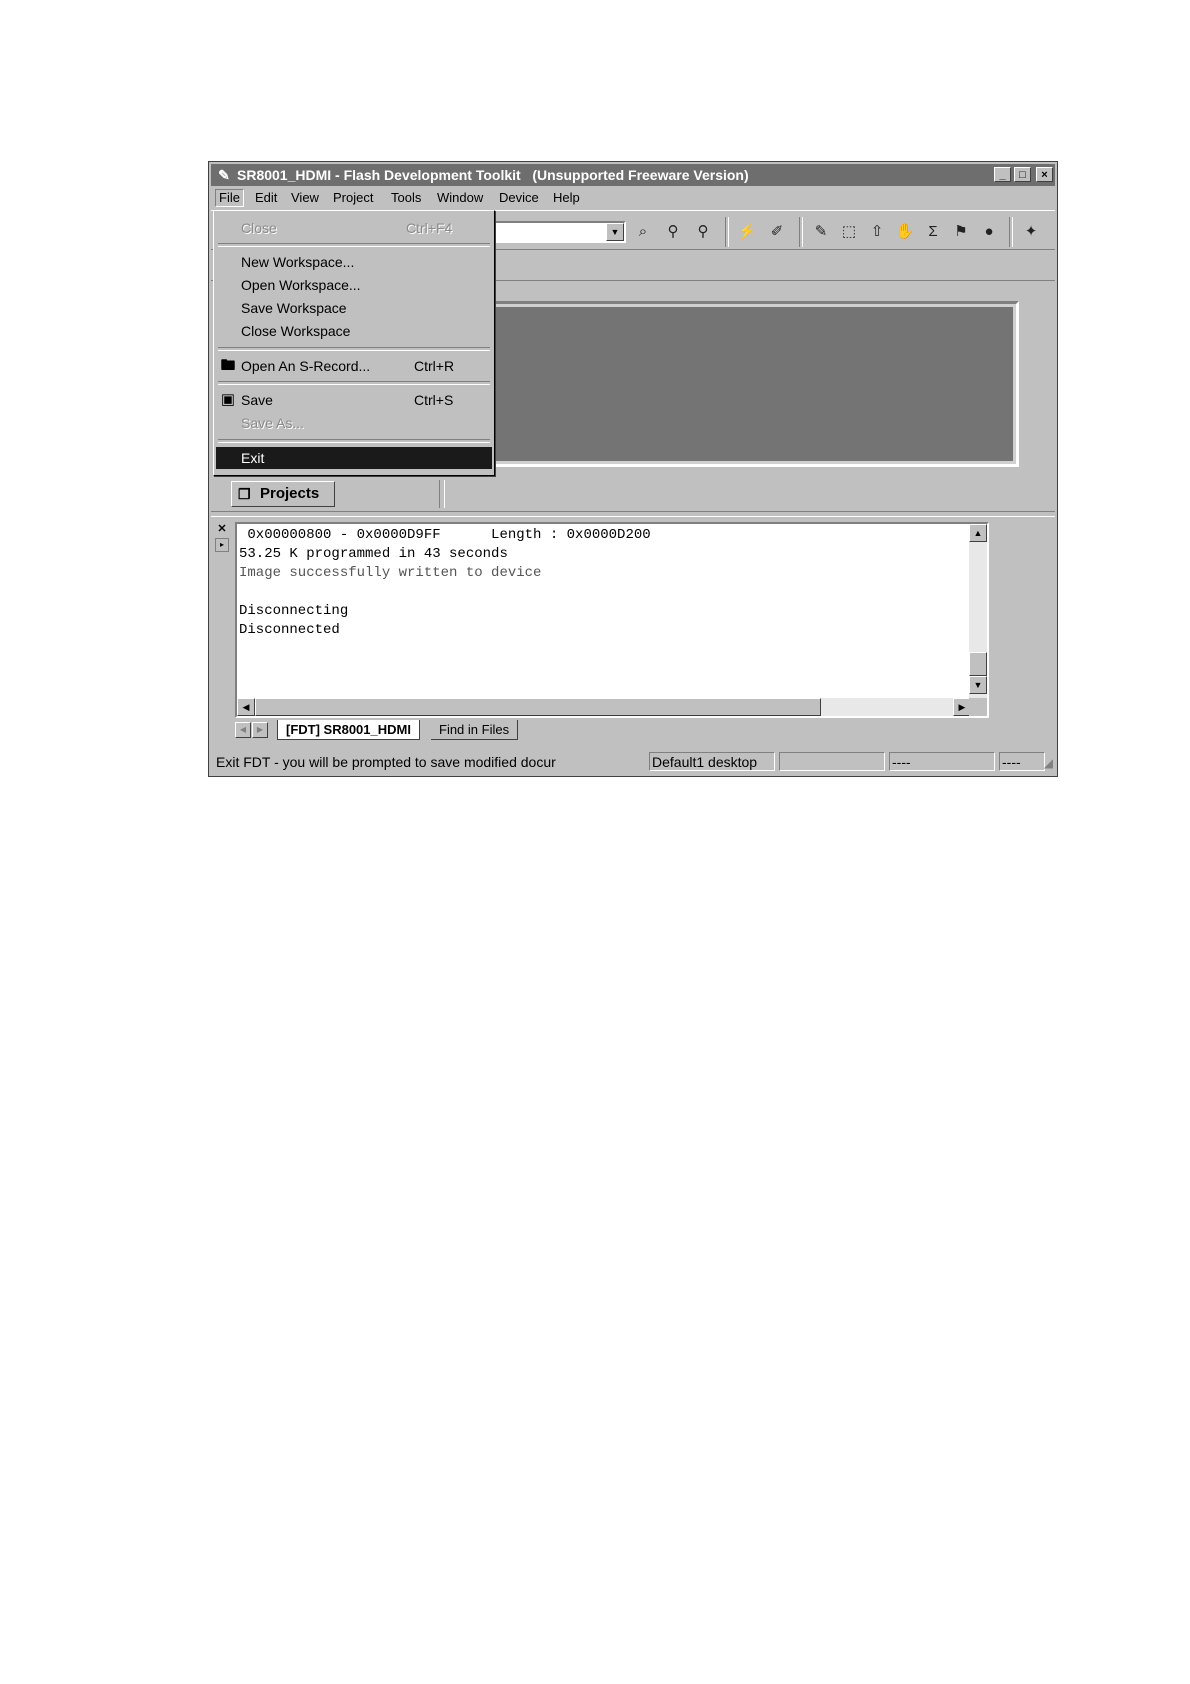 The height and width of the screenshot is (1684, 1190). What do you see at coordinates (989, 232) in the screenshot?
I see `stop-icon: ●` at bounding box center [989, 232].